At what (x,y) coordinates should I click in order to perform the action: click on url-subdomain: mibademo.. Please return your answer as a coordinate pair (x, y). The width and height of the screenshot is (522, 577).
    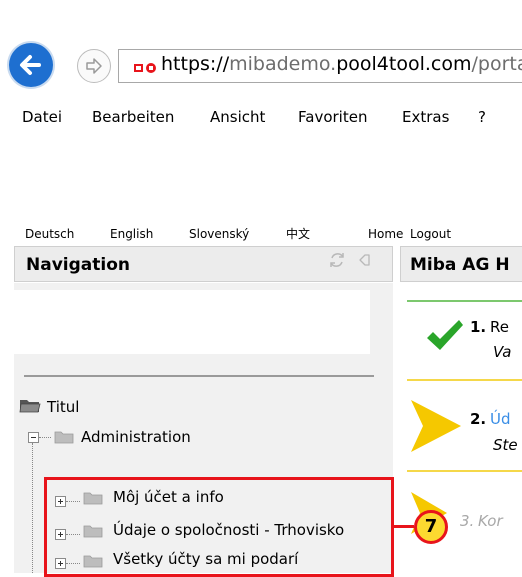
    Looking at the image, I should click on (283, 64).